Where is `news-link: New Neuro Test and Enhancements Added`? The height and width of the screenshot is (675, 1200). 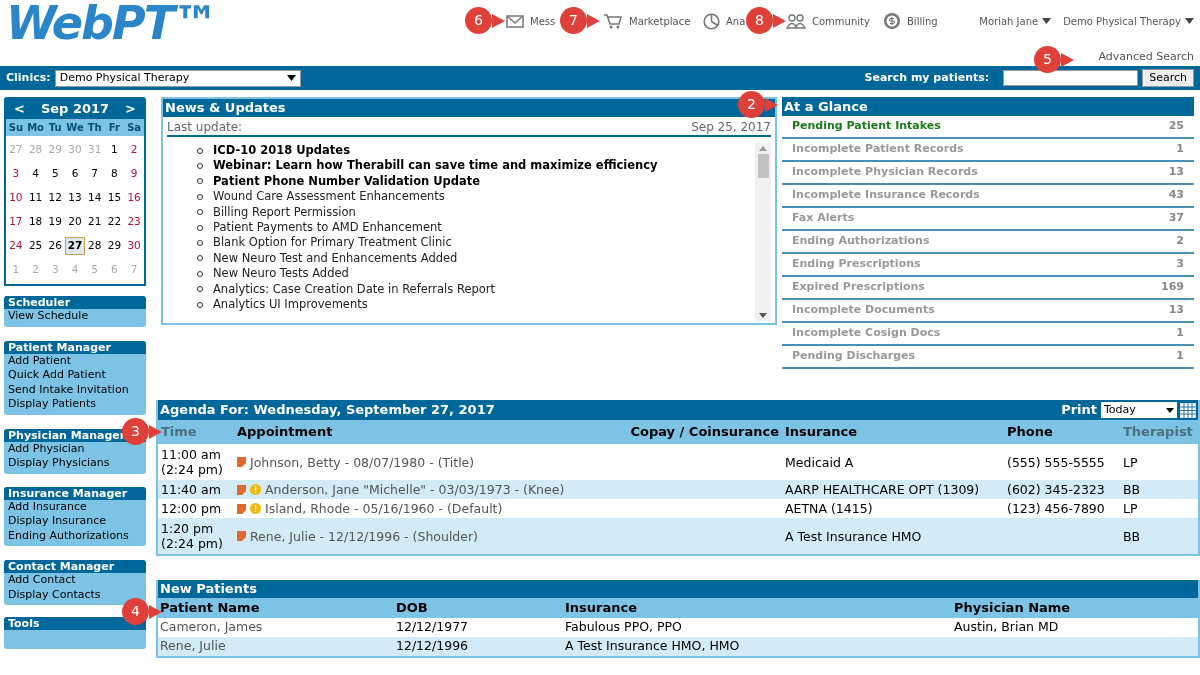 news-link: New Neuro Test and Enhancements Added is located at coordinates (335, 258).